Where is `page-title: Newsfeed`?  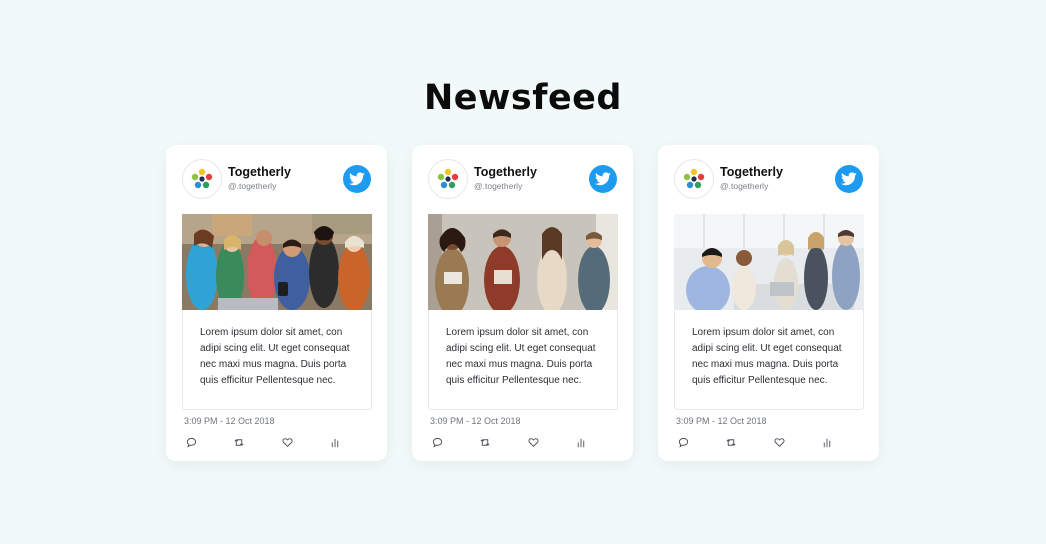 page-title: Newsfeed is located at coordinates (523, 98).